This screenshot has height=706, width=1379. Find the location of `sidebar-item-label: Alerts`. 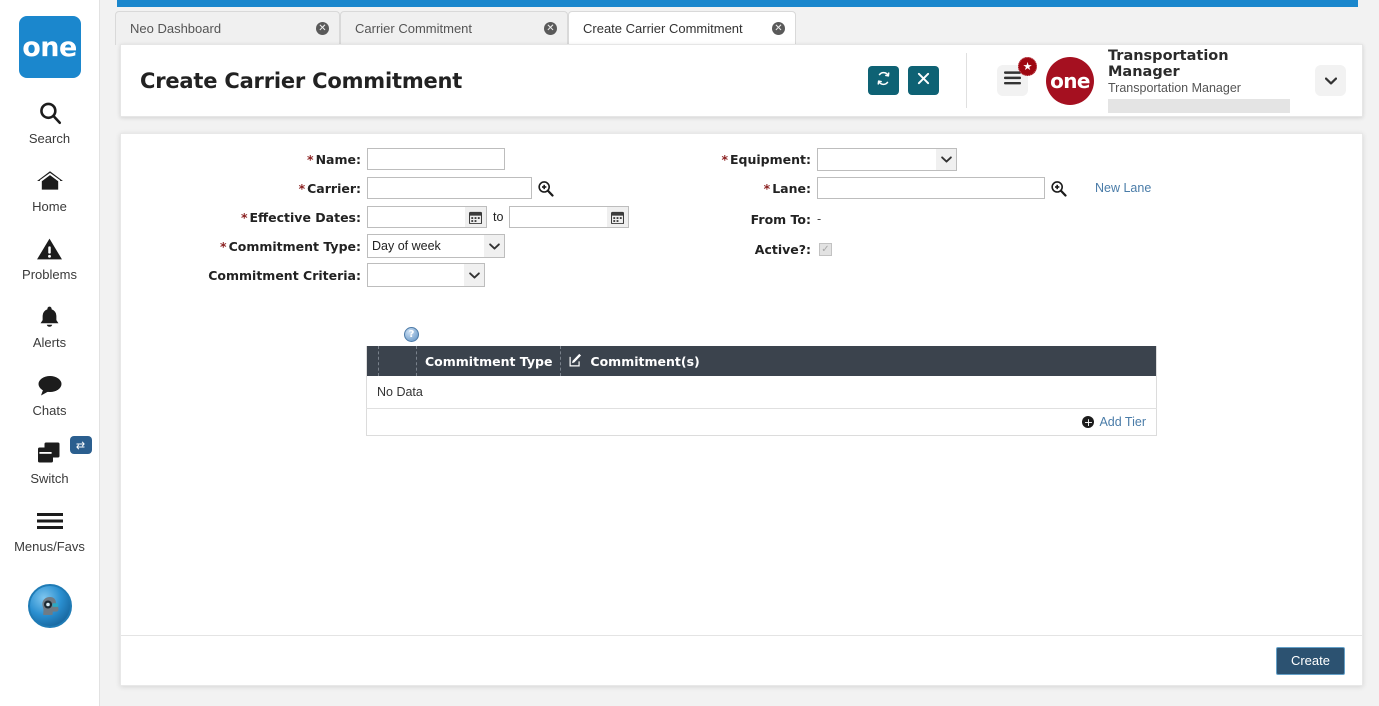

sidebar-item-label: Alerts is located at coordinates (49, 342).